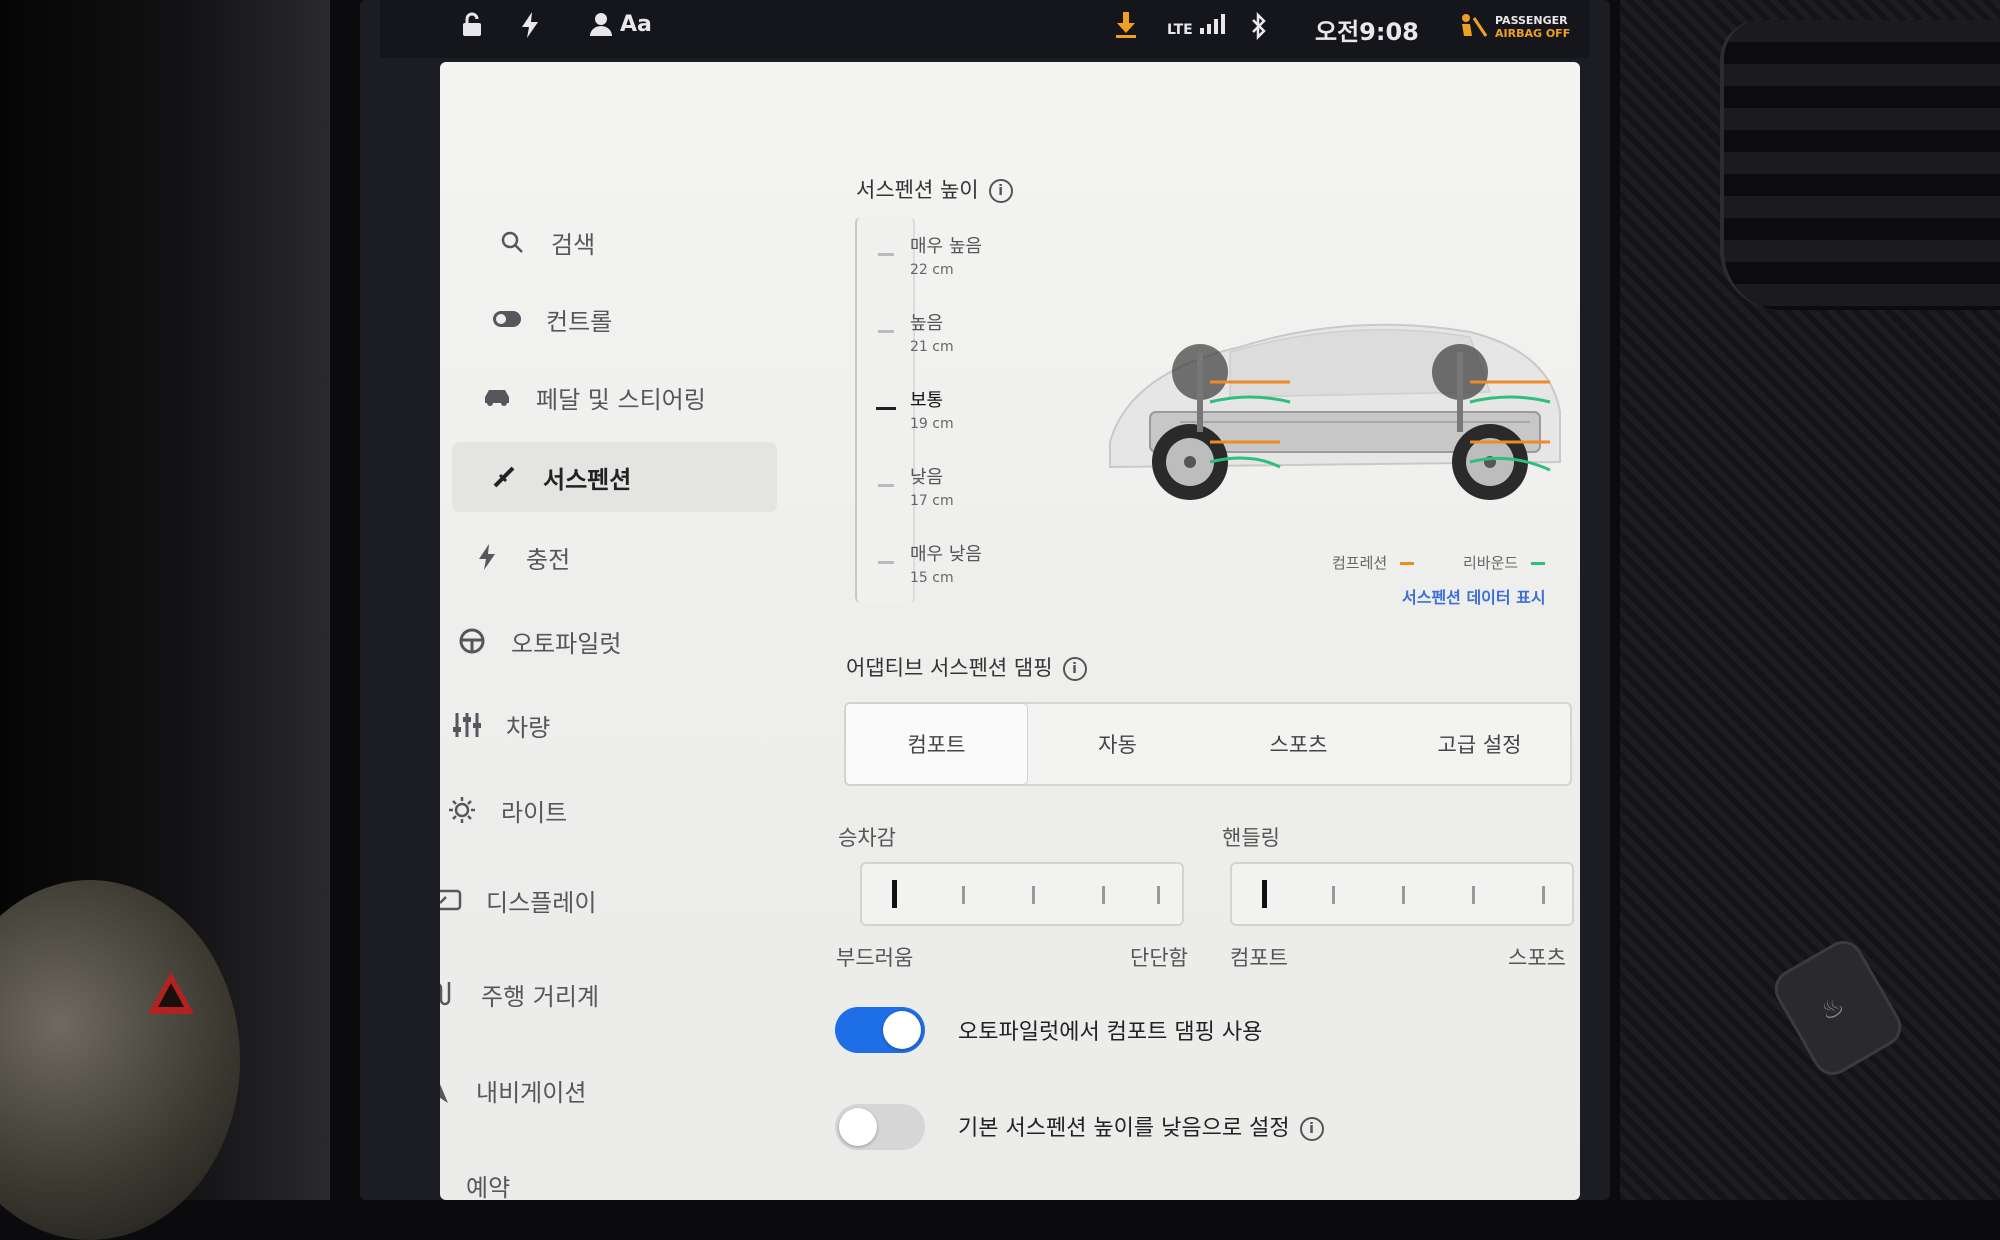 The image size is (2000, 1240). I want to click on height-name: 매우 높음, so click(946, 246).